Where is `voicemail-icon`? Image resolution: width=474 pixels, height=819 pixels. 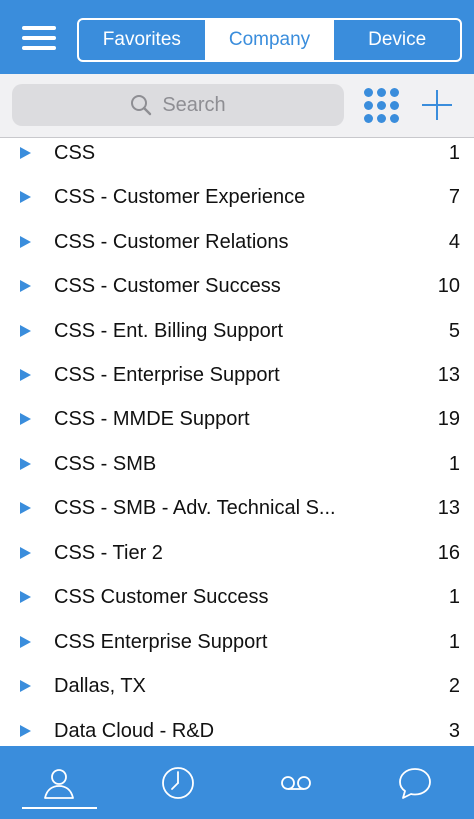
voicemail-icon is located at coordinates (296, 782).